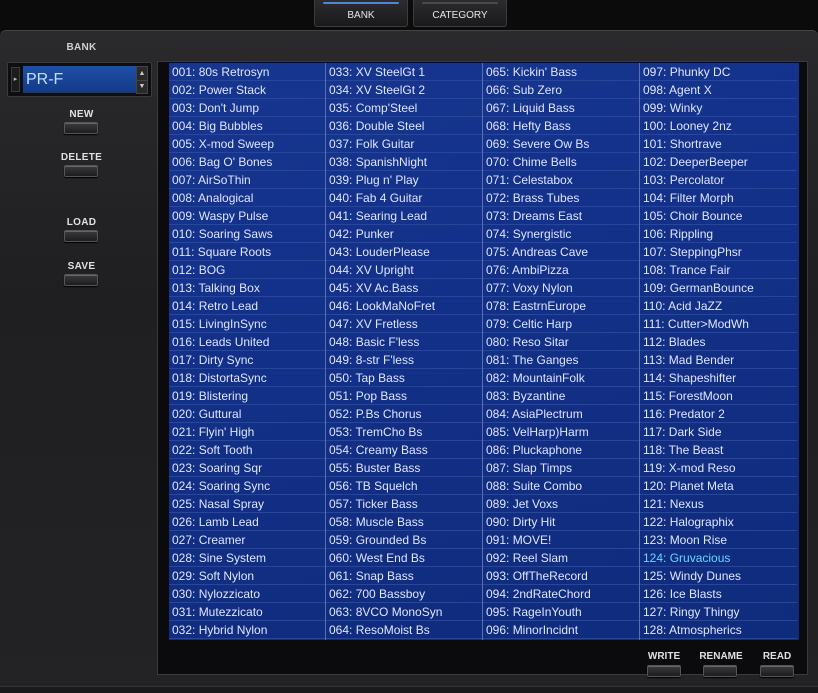 Image resolution: width=818 pixels, height=693 pixels. I want to click on patch-item: 002: Power Stack, so click(247, 90).